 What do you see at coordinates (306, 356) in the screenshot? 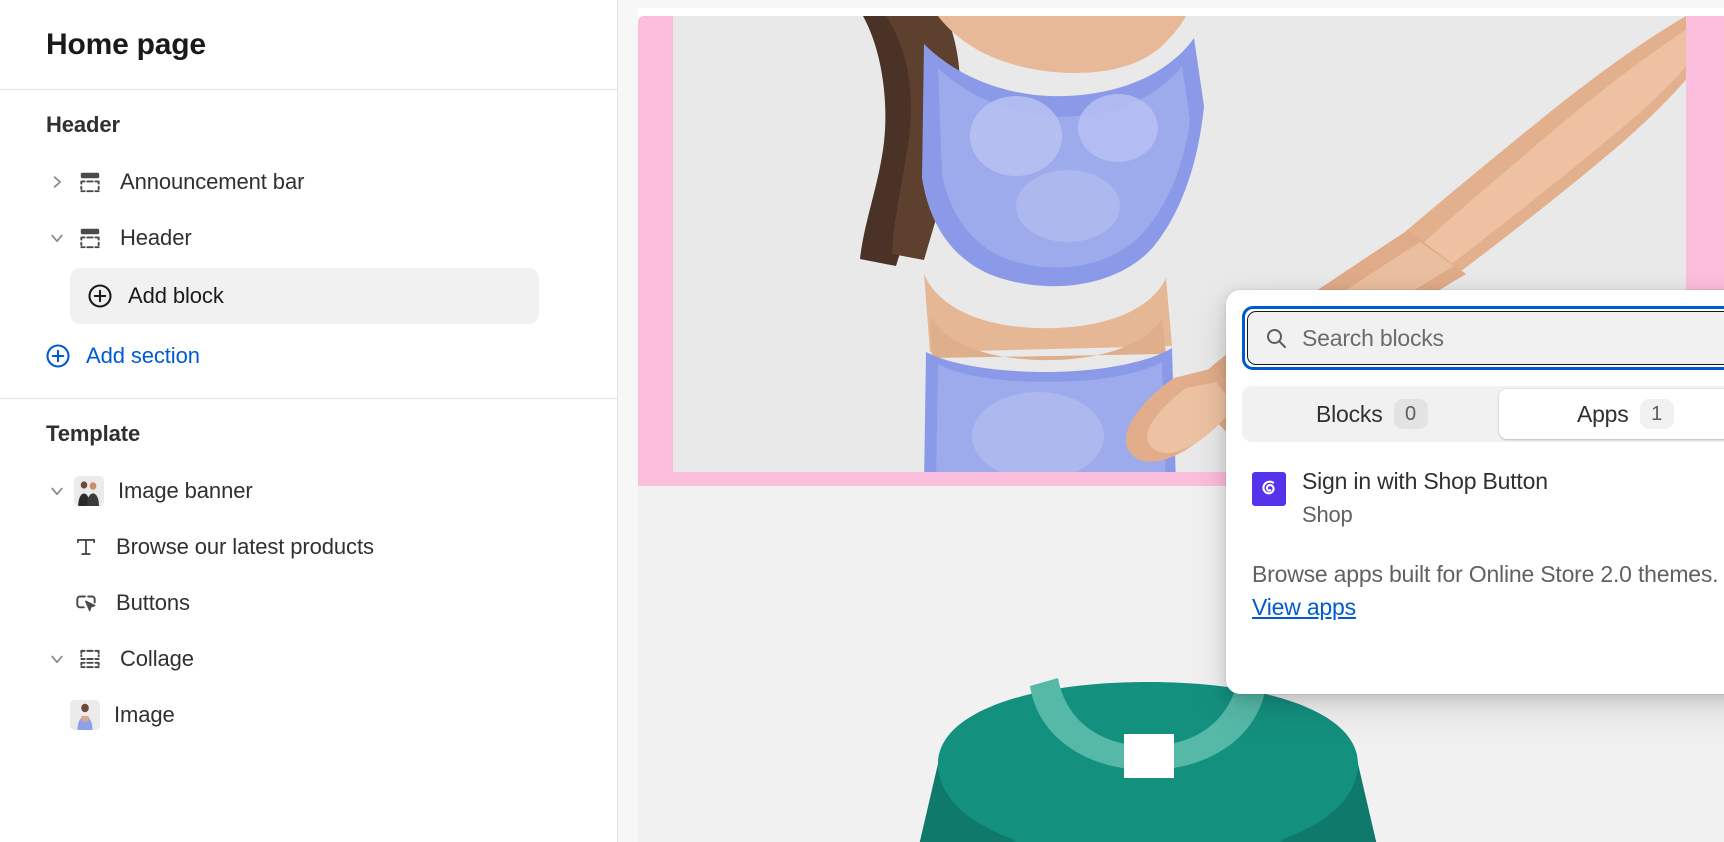
I see `add-section-button: Add section` at bounding box center [306, 356].